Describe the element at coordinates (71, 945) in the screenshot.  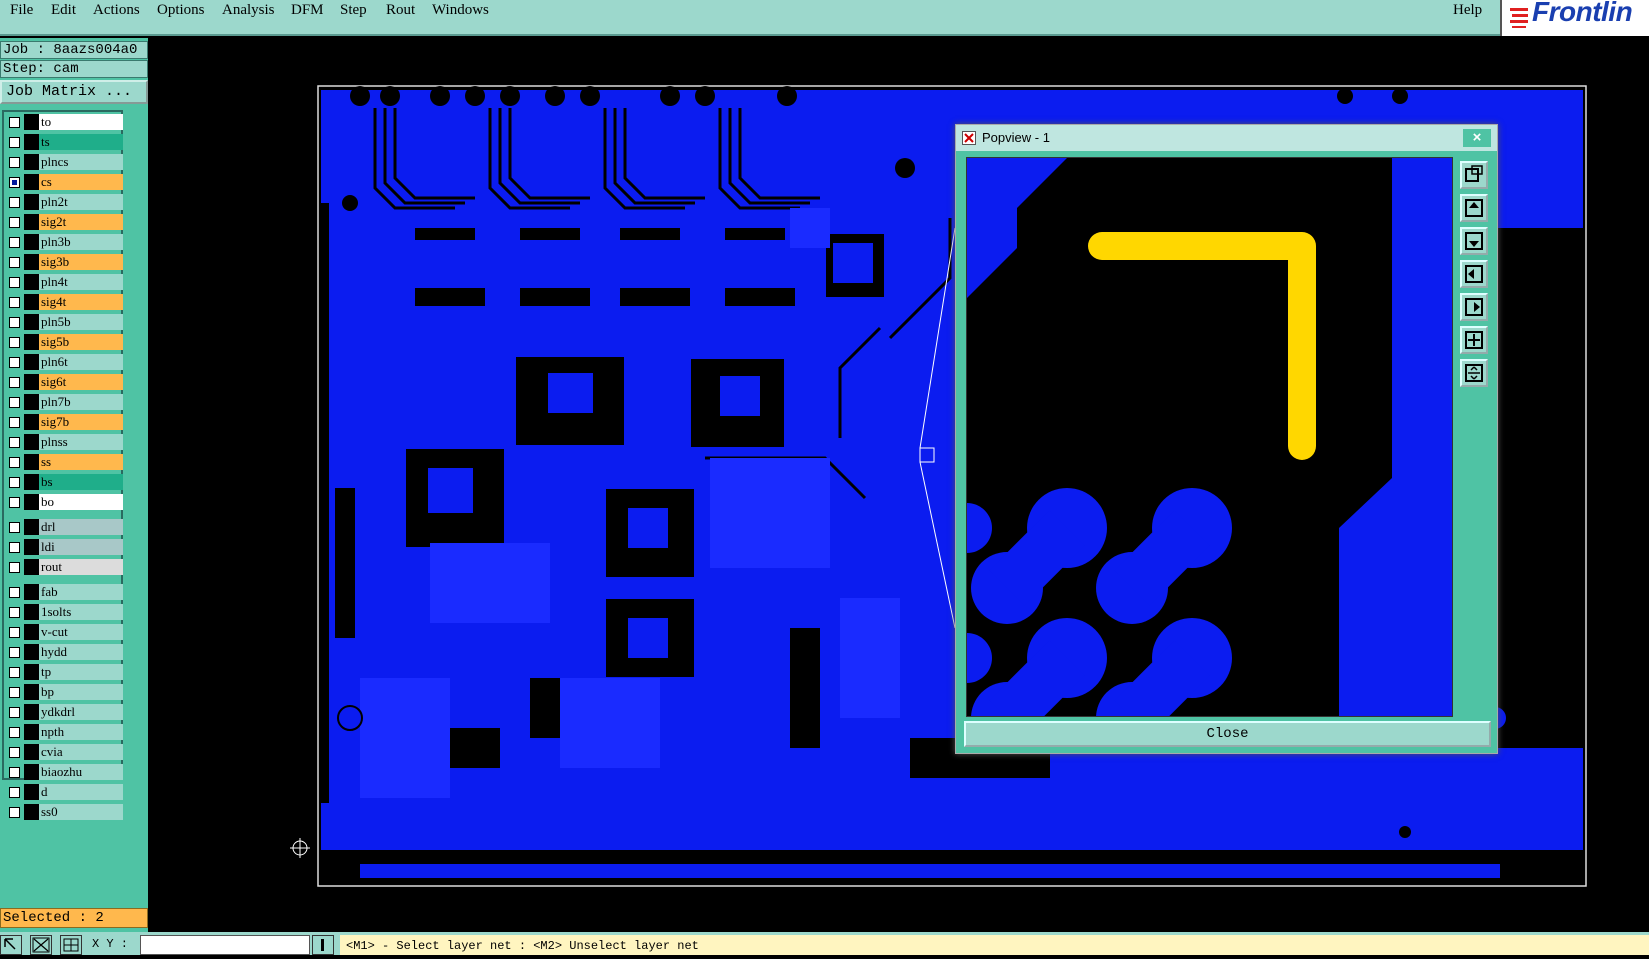
I see `grid-tool-icon` at that location.